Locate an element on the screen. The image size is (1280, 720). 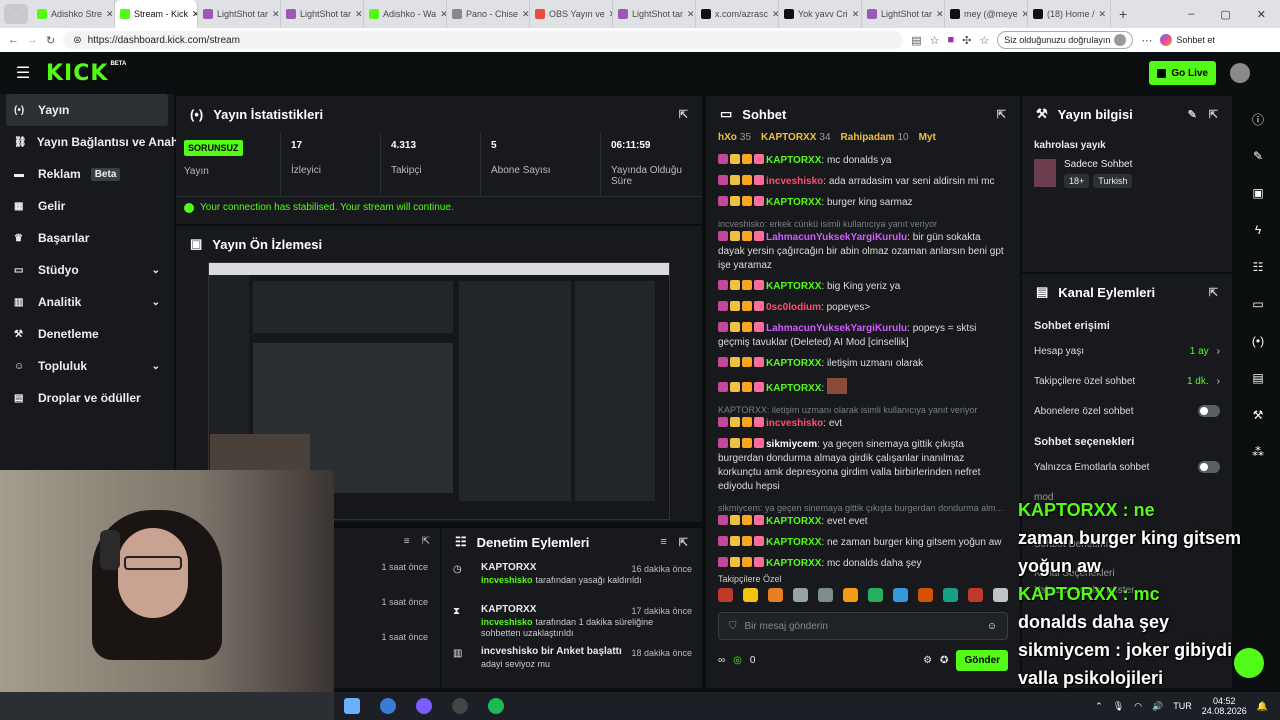
top-user: Myt is located at coordinates (929, 141).